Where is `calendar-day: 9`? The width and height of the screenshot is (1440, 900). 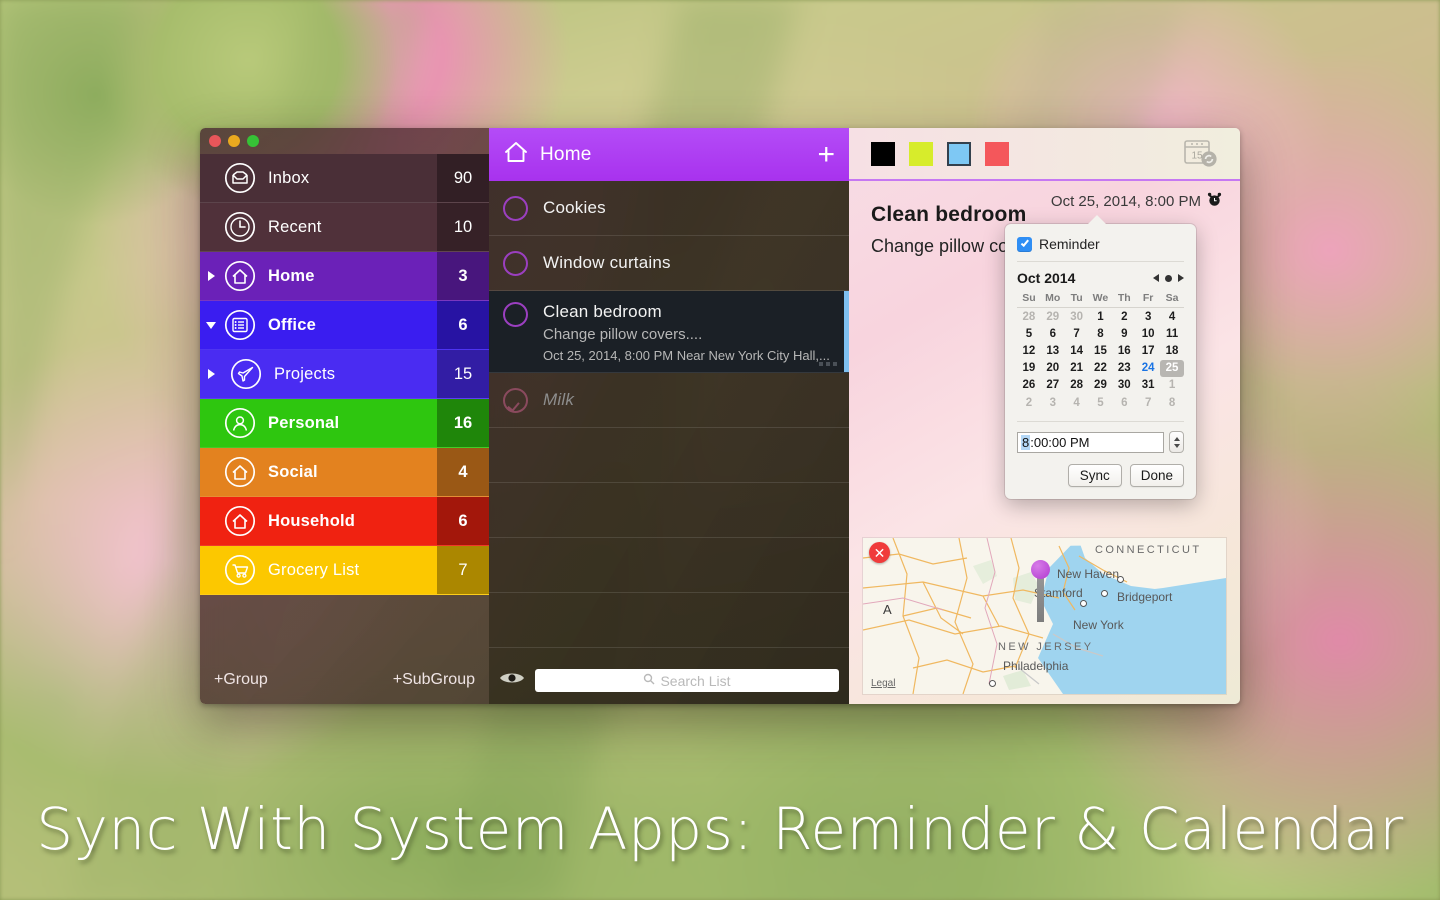 calendar-day: 9 is located at coordinates (1124, 333).